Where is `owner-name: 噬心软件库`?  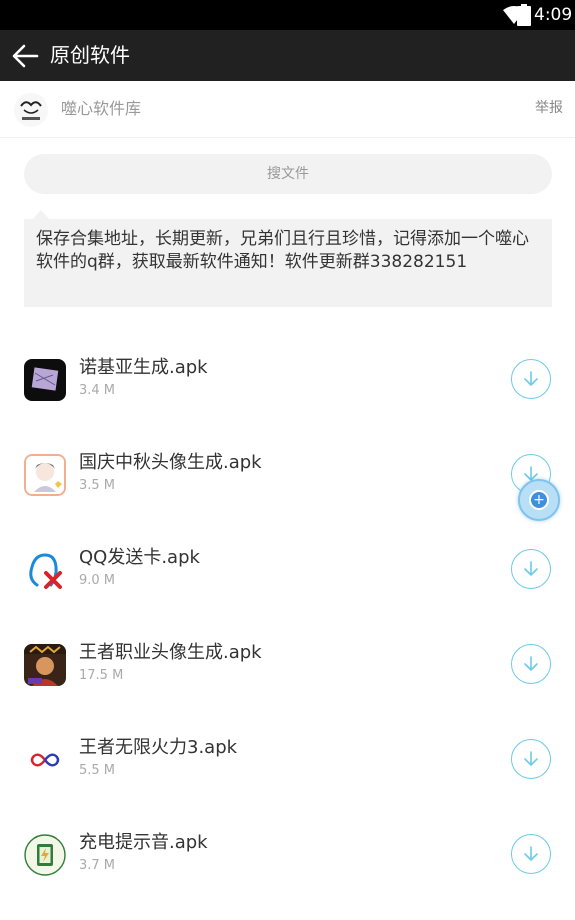
owner-name: 噬心软件库 is located at coordinates (101, 108).